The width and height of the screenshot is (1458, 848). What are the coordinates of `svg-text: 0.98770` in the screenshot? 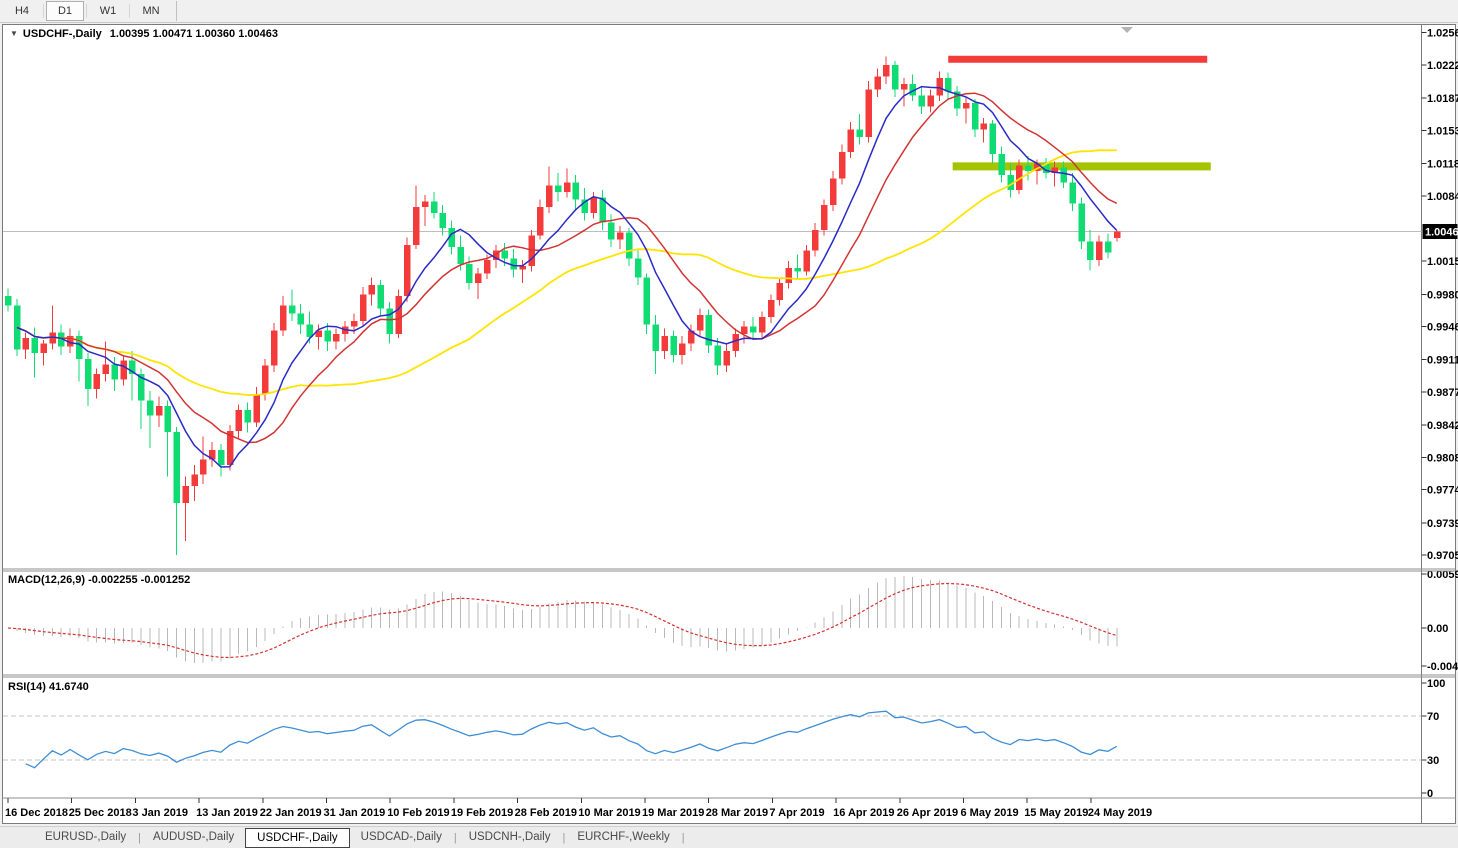 It's located at (1442, 393).